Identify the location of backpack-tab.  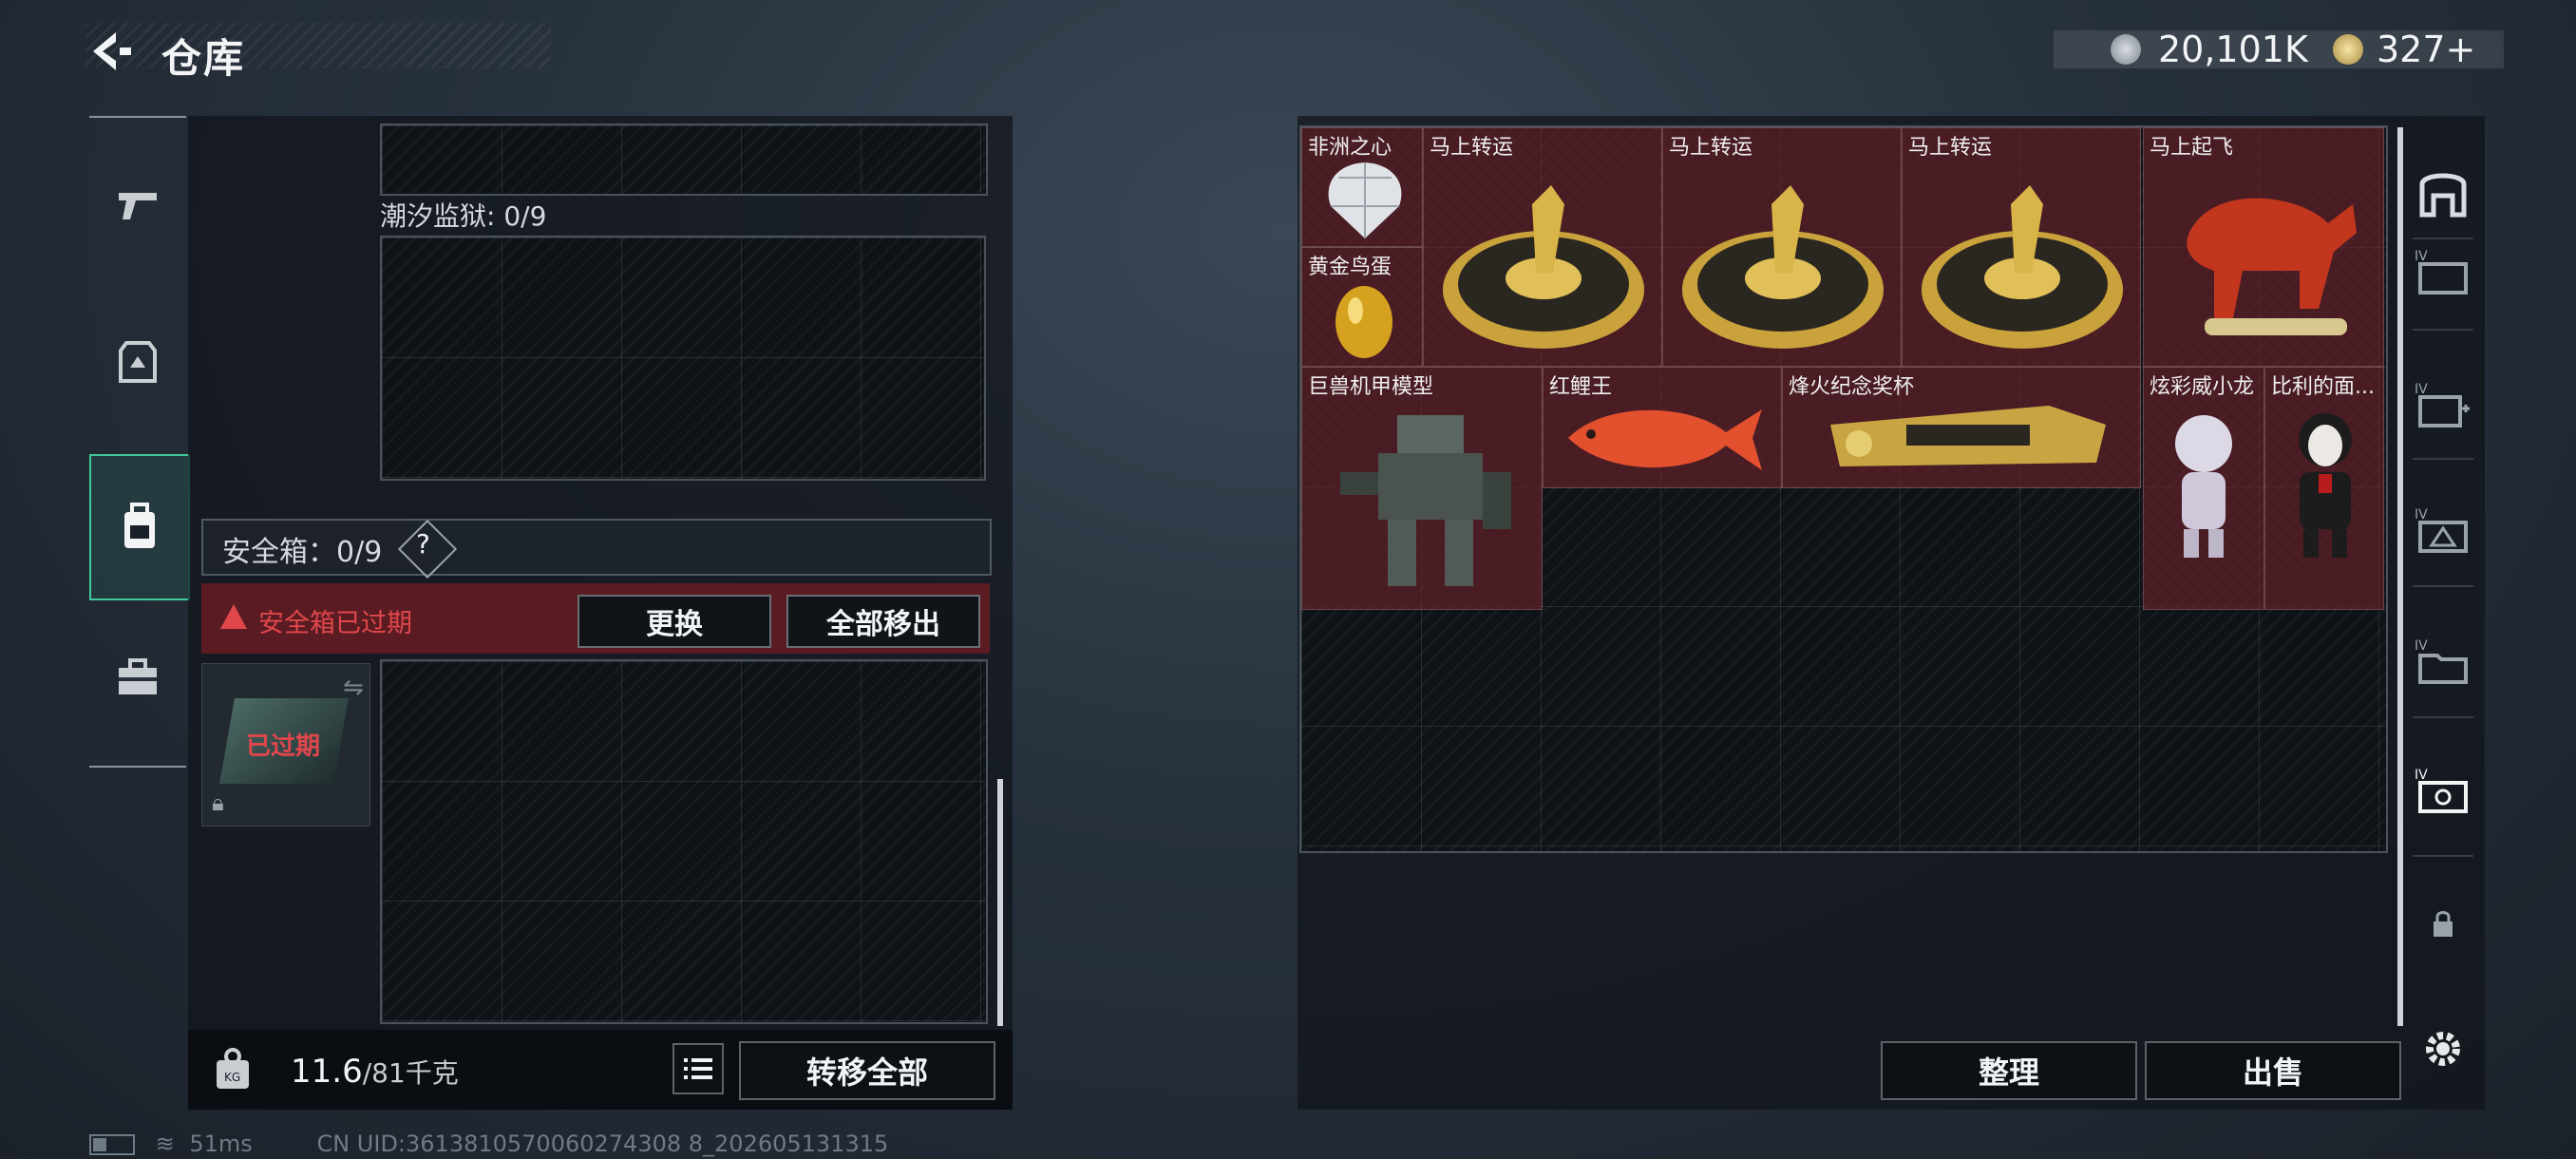
(139, 527).